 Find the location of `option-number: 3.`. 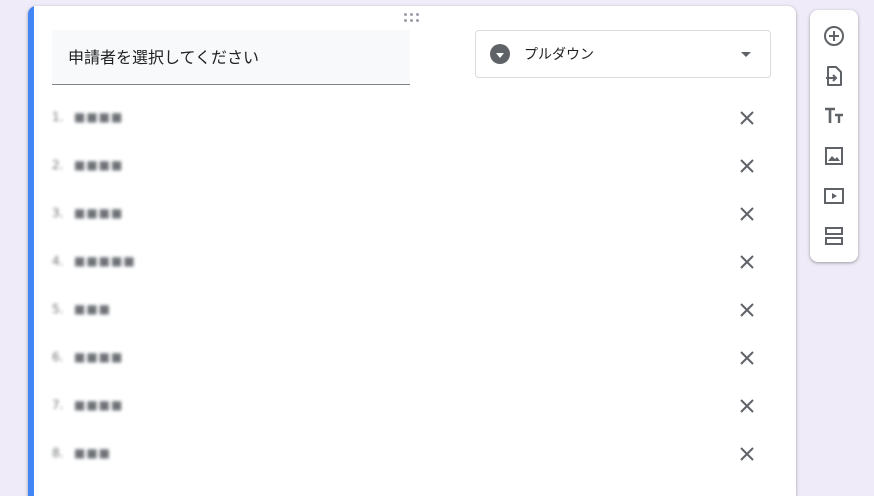

option-number: 3. is located at coordinates (58, 213).